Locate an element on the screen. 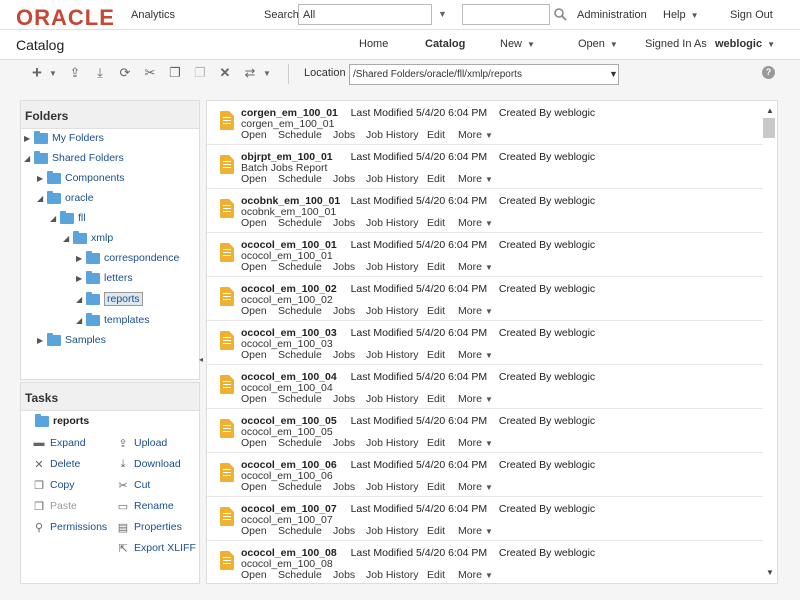 This screenshot has width=800, height=600. move-arrows-icon: ⇄ is located at coordinates (250, 73).